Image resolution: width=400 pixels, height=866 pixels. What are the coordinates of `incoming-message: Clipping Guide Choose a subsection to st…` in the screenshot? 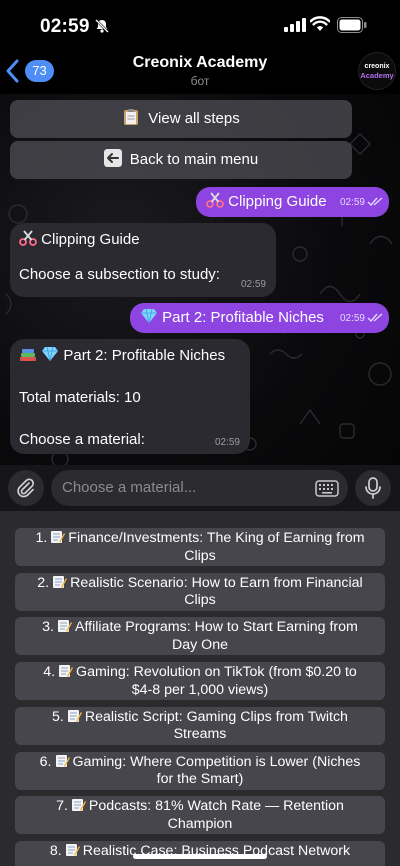 It's located at (143, 260).